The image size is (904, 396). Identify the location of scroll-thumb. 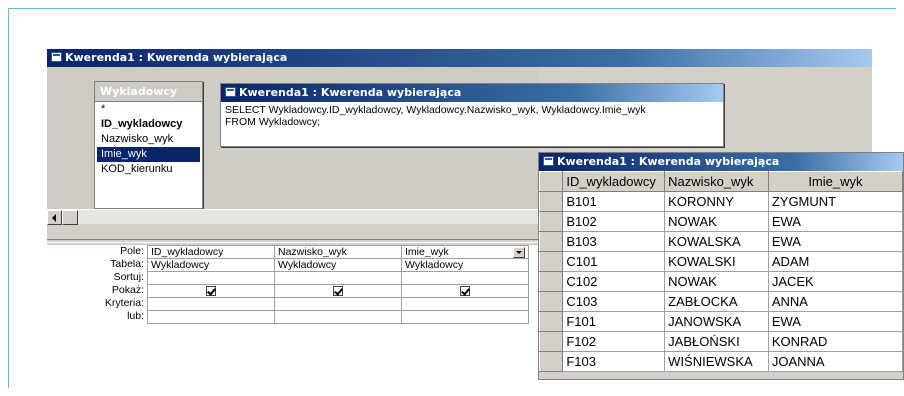
(70, 217).